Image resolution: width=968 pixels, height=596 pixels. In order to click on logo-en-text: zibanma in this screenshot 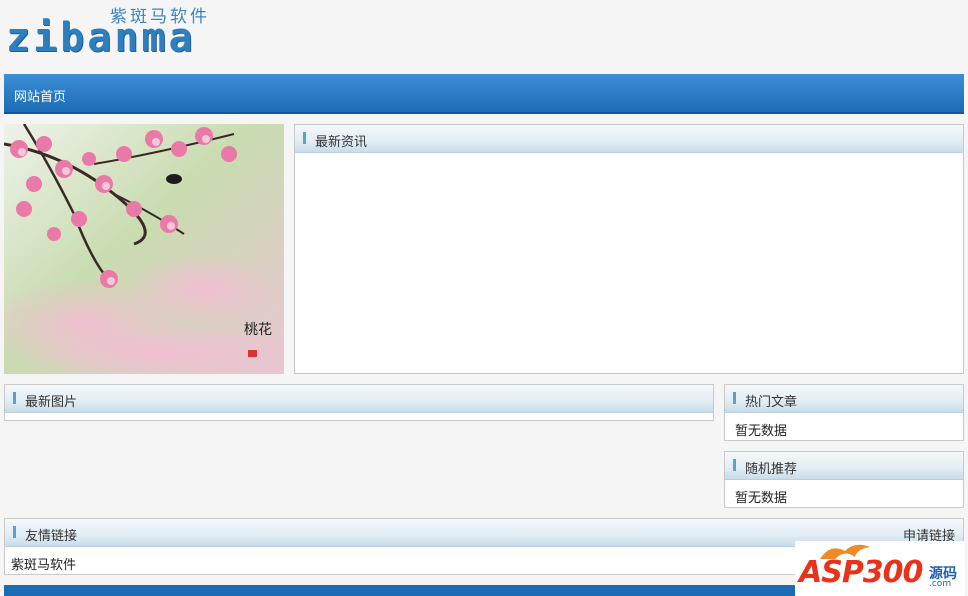, I will do `click(101, 38)`.